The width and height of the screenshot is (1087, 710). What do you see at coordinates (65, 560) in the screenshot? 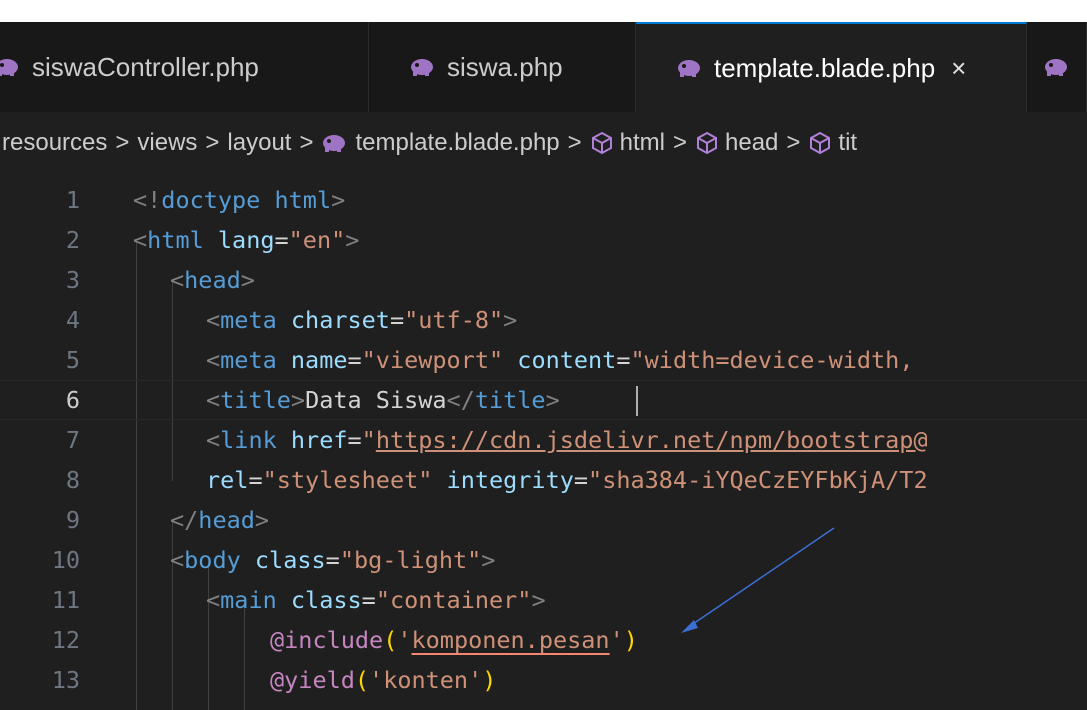
I see `line-number: 10` at bounding box center [65, 560].